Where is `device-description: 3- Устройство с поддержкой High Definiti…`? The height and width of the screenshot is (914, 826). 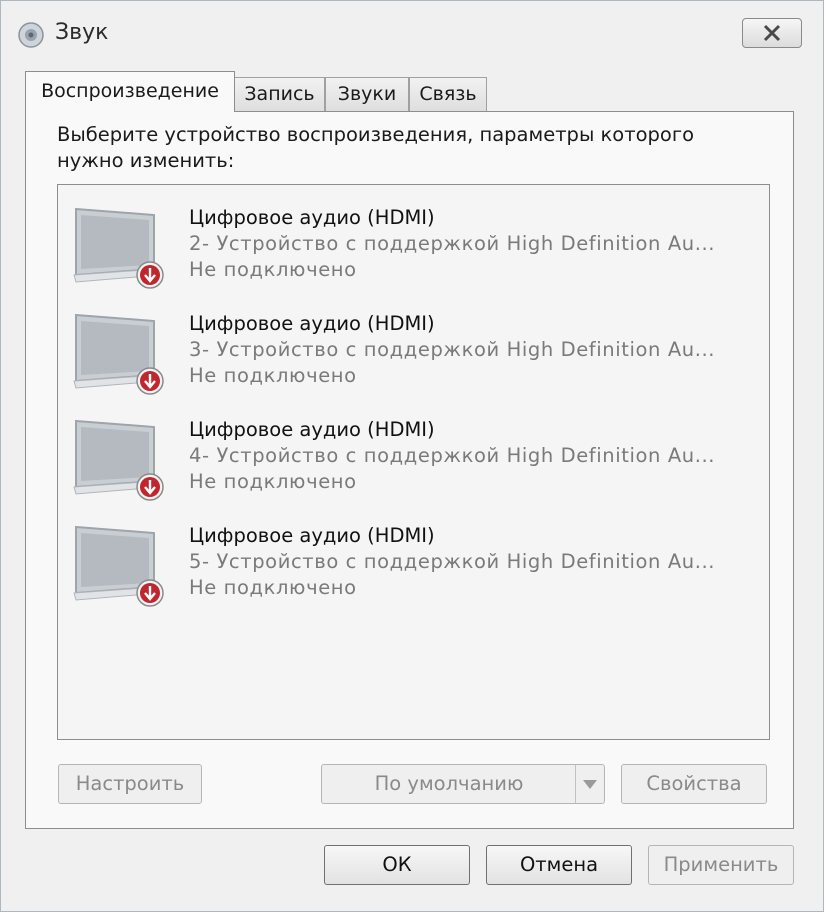
device-description: 3- Устройство с поддержкой High Definiti… is located at coordinates (452, 349).